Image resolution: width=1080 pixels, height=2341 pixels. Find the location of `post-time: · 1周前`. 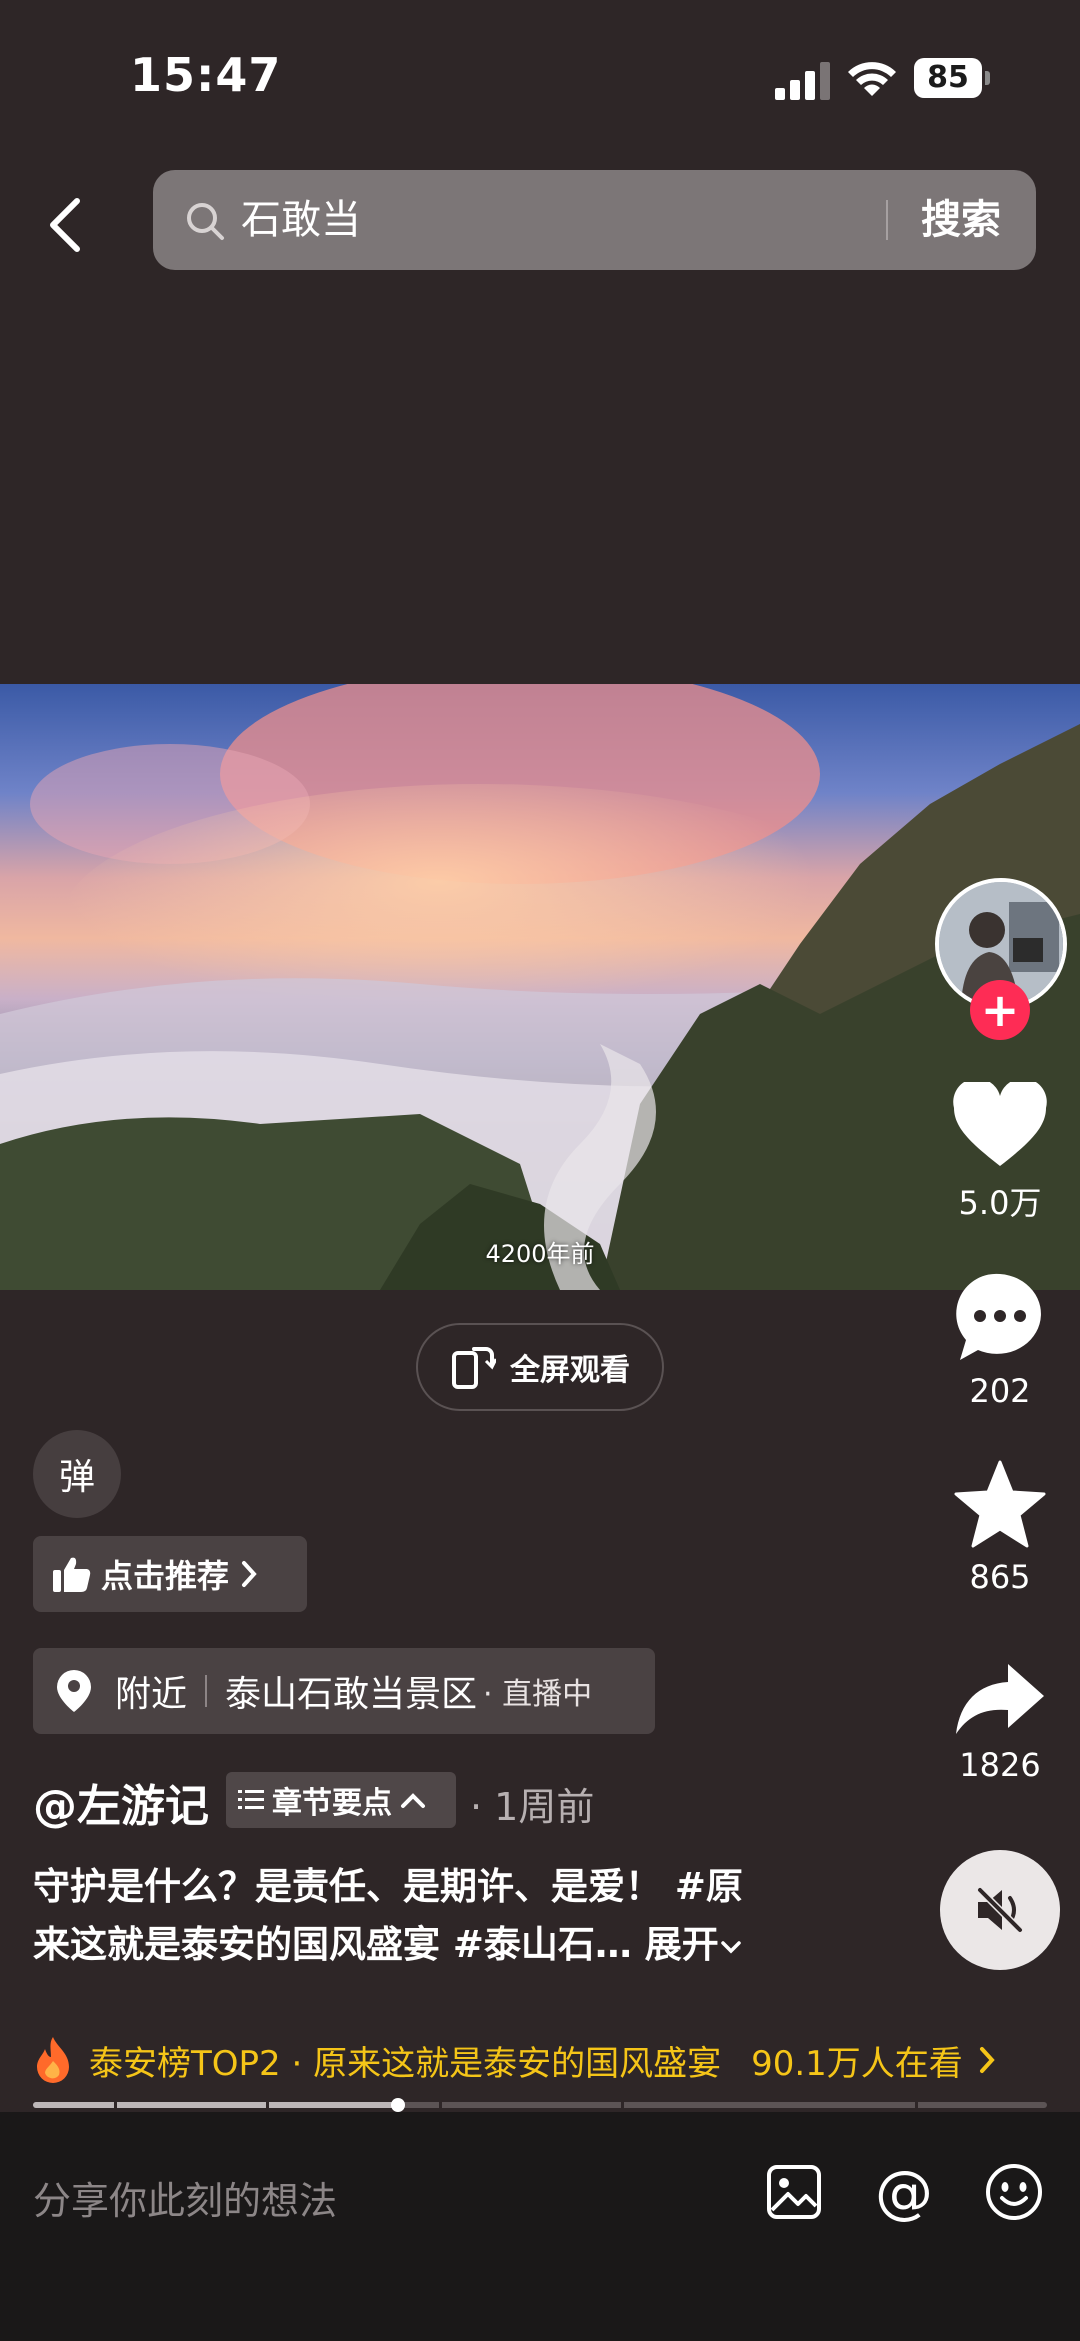

post-time: · 1周前 is located at coordinates (532, 1807).